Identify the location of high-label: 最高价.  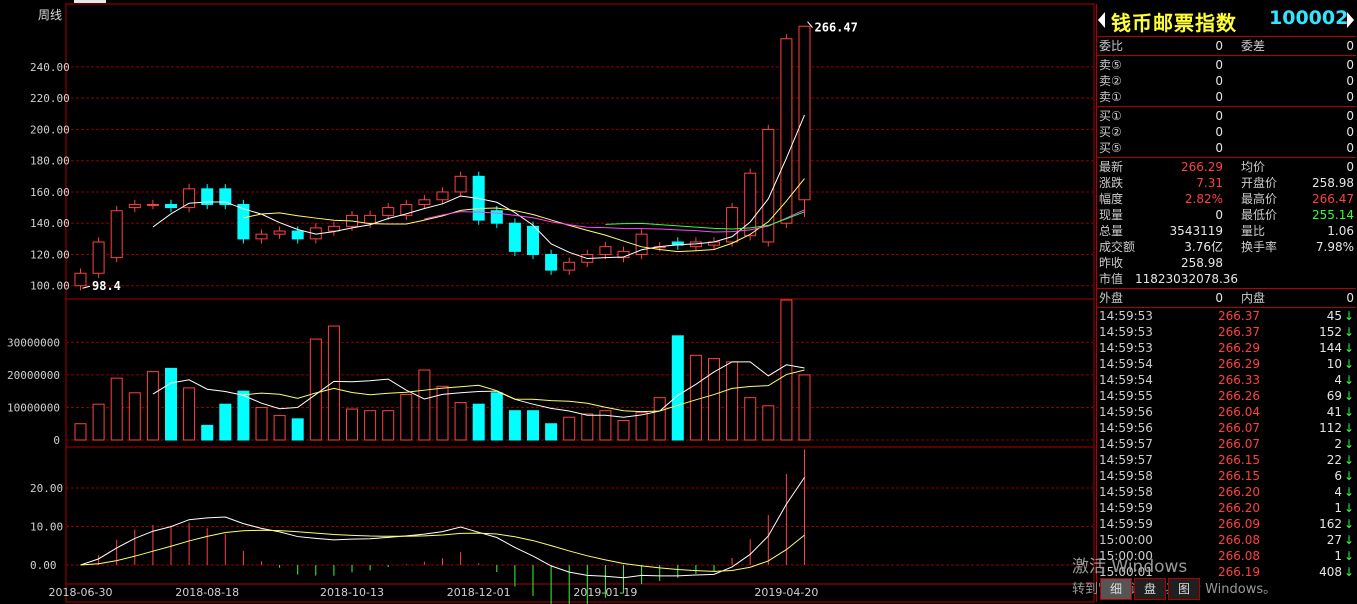
(1259, 199).